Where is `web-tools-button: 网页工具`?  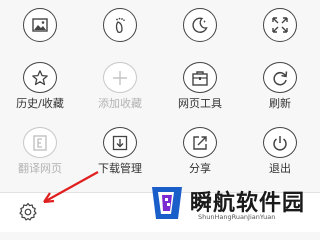 web-tools-button: 网页工具 is located at coordinates (200, 81).